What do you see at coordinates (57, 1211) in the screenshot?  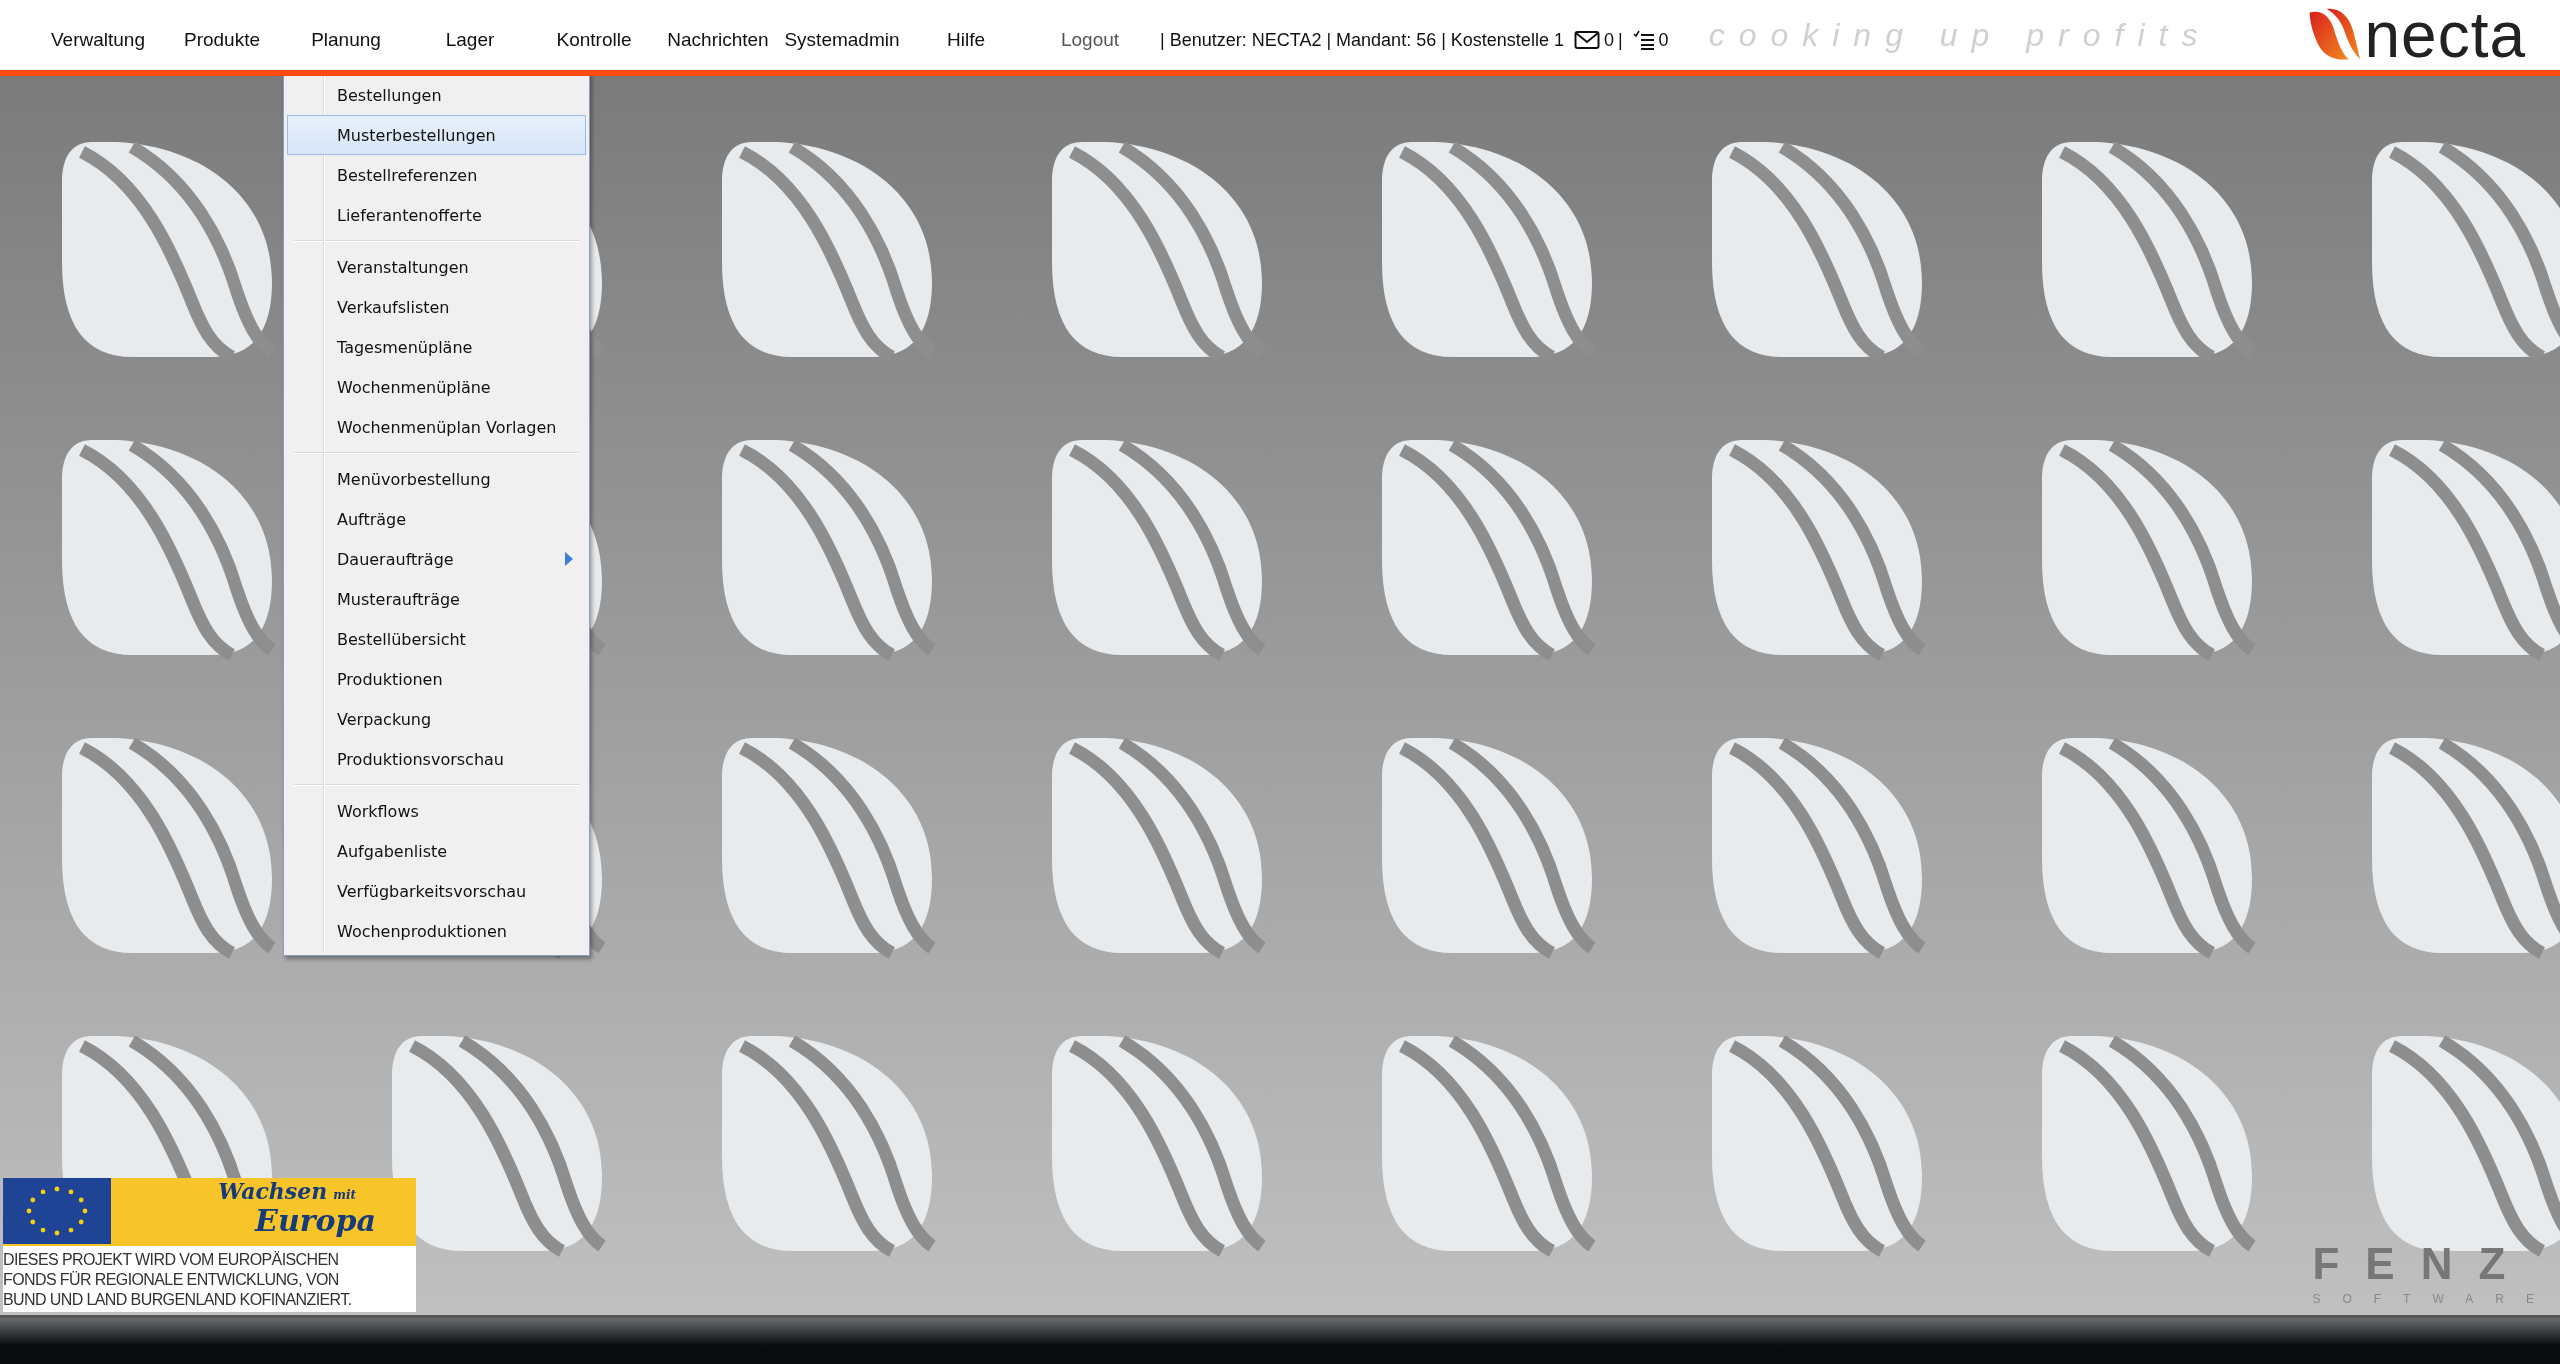 I see `eu-flag-icon` at bounding box center [57, 1211].